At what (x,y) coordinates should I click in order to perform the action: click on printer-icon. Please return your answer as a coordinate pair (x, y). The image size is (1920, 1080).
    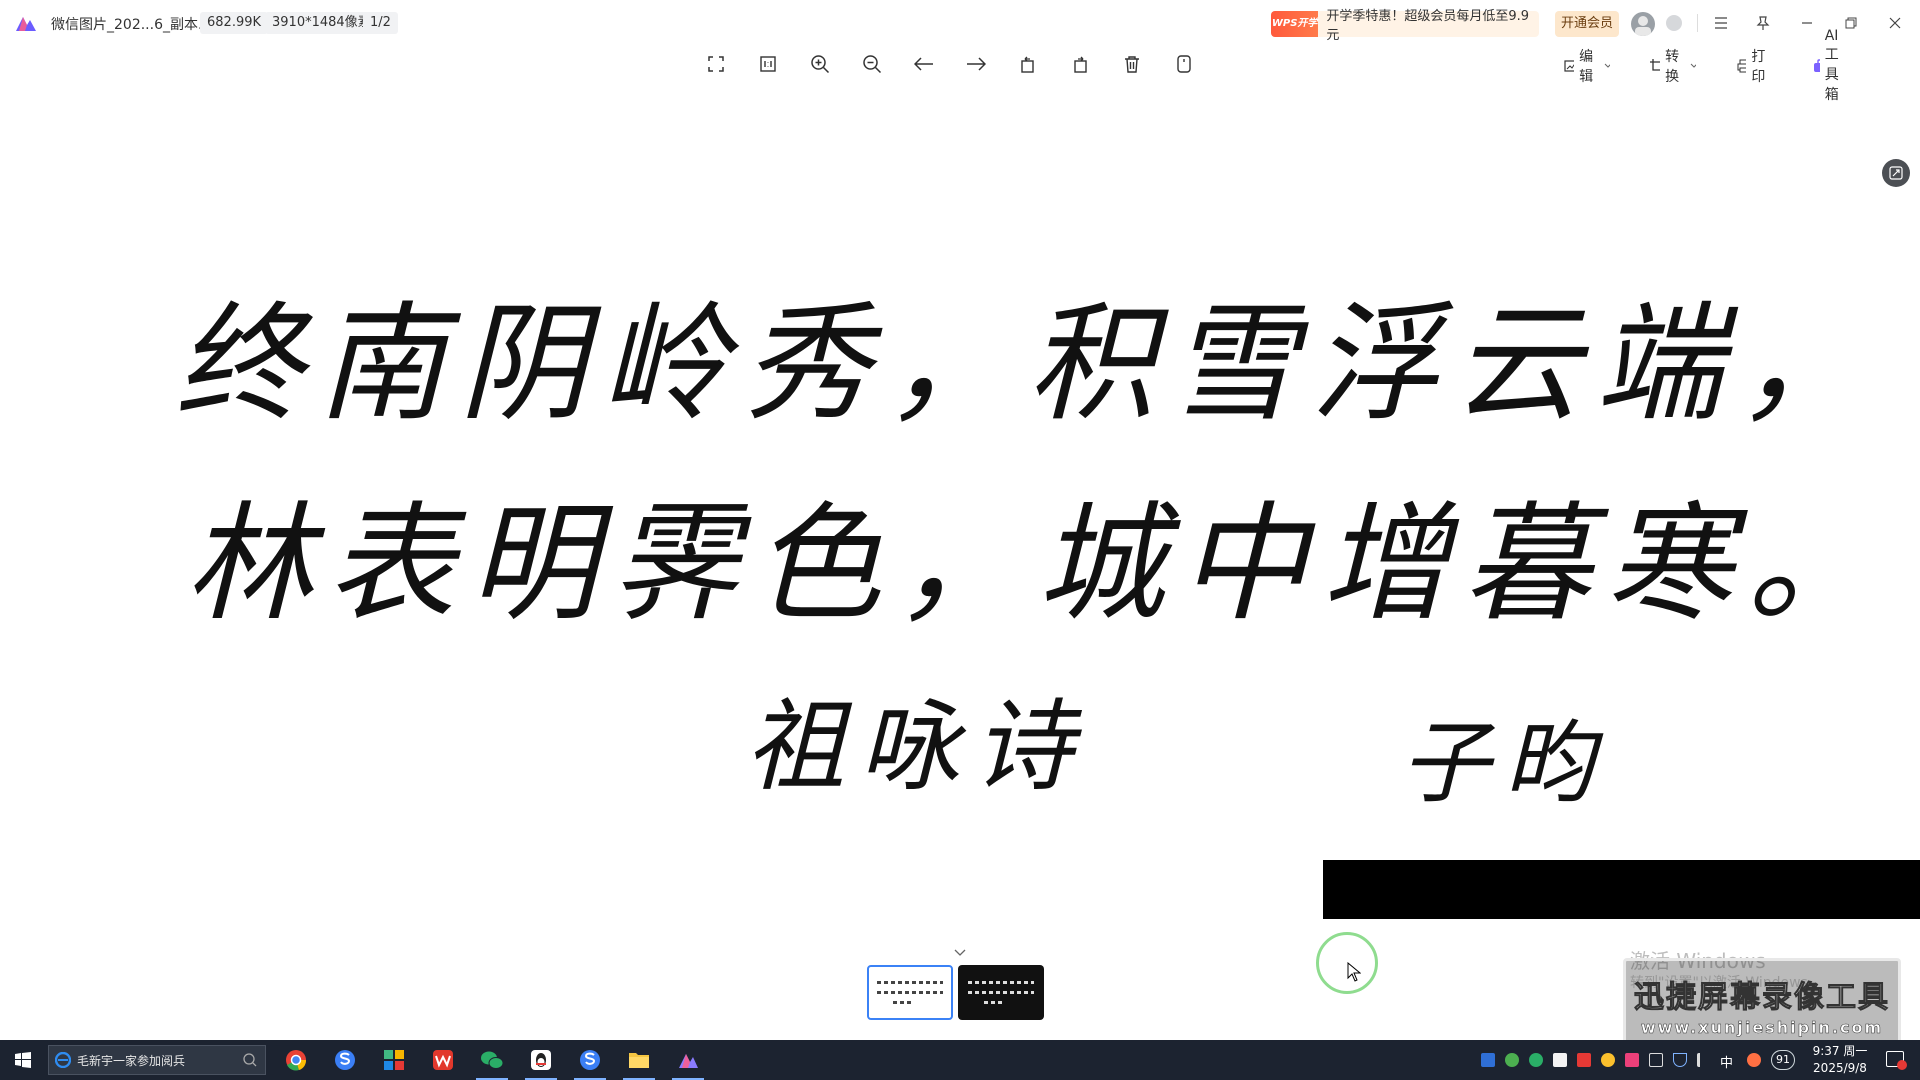
    Looking at the image, I should click on (1742, 66).